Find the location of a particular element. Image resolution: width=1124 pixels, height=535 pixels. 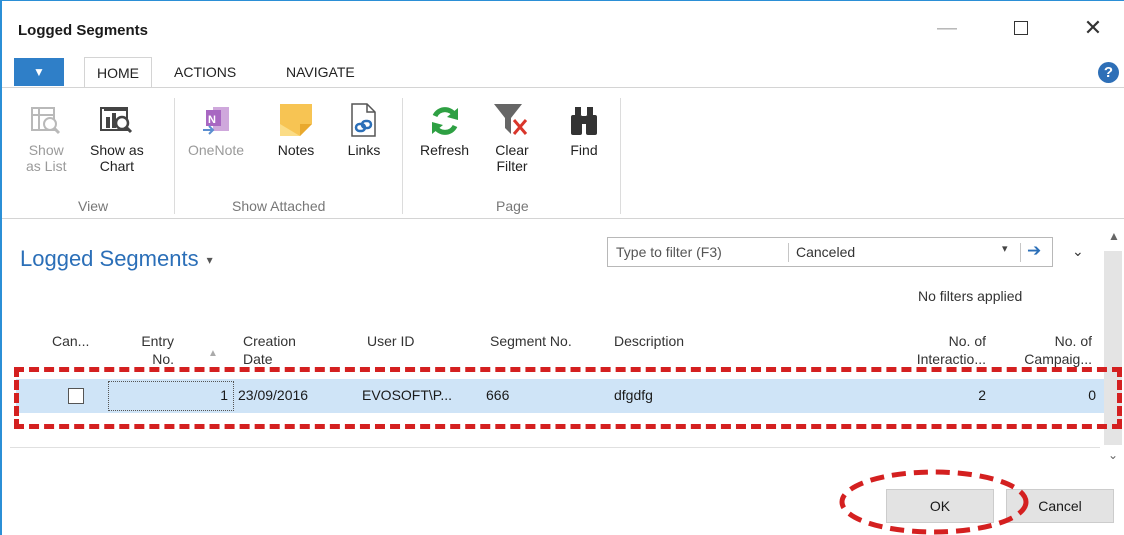

annotation-ellipse is located at coordinates (934, 502).